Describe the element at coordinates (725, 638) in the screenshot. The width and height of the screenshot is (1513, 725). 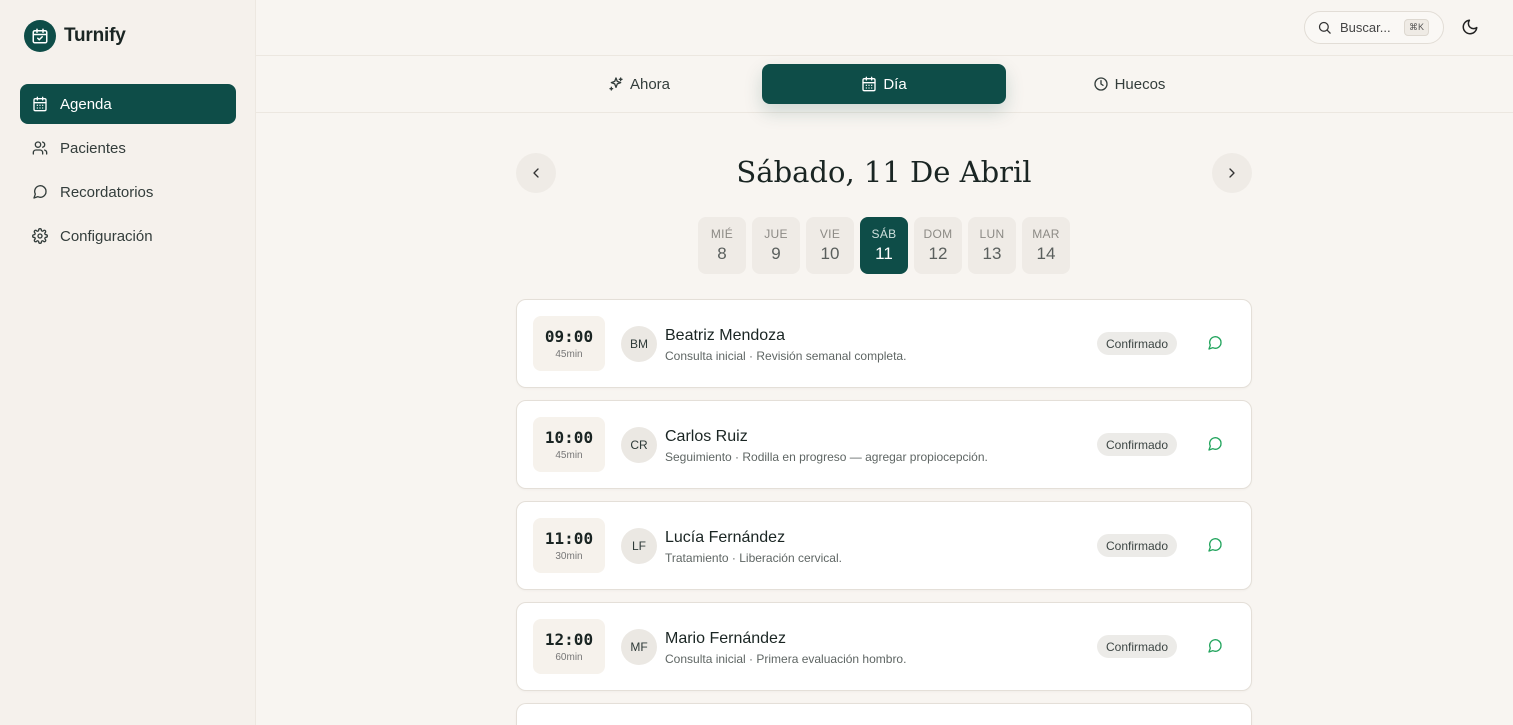
I see `patient-name: Mario Fernández` at that location.